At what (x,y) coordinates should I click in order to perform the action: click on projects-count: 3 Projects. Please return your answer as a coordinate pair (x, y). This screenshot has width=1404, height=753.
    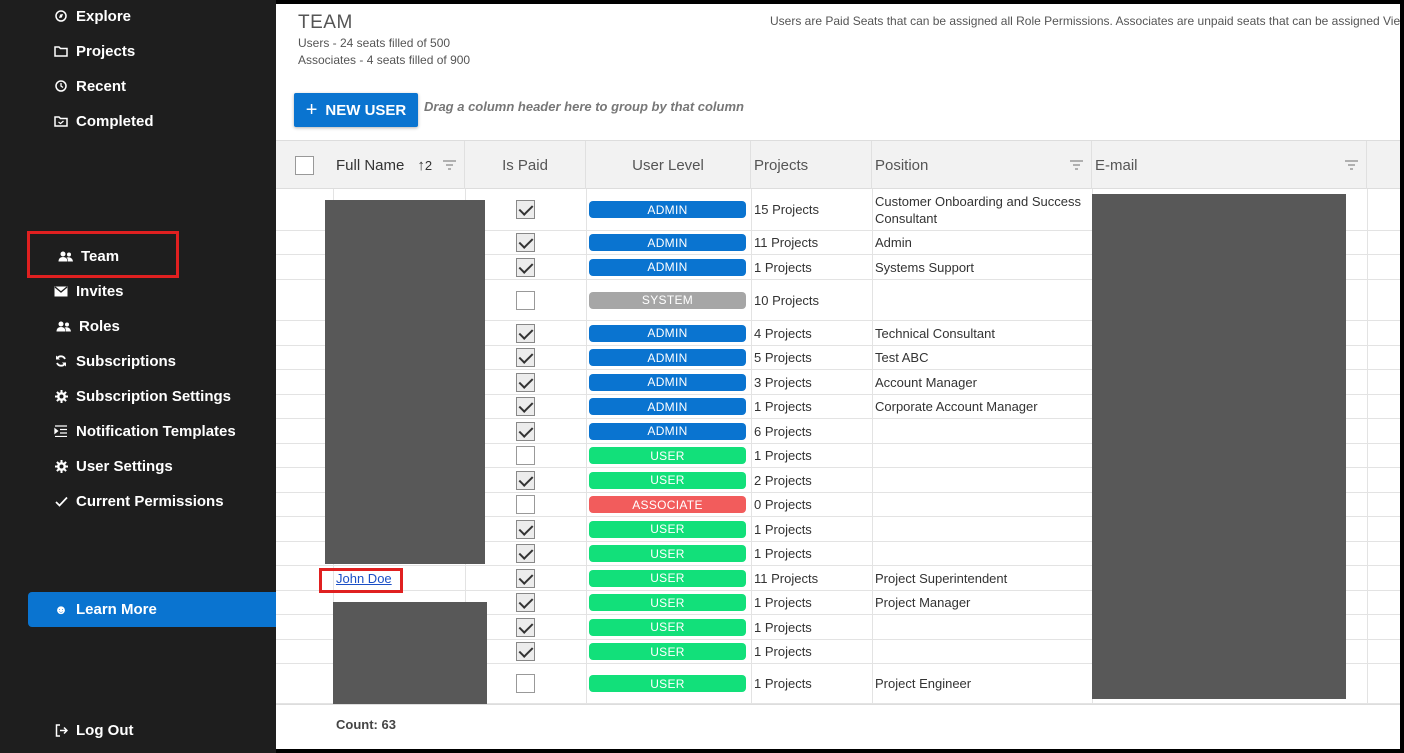
    Looking at the image, I should click on (783, 382).